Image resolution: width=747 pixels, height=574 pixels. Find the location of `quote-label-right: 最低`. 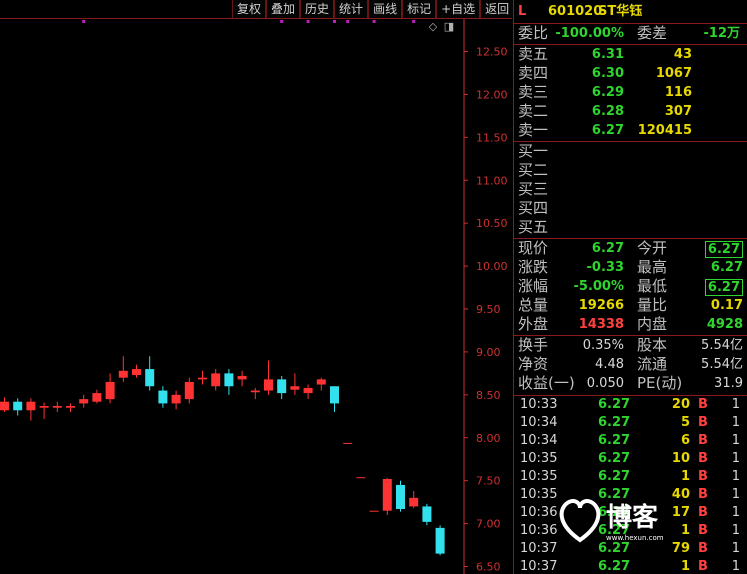

quote-label-right: 最低 is located at coordinates (652, 286).